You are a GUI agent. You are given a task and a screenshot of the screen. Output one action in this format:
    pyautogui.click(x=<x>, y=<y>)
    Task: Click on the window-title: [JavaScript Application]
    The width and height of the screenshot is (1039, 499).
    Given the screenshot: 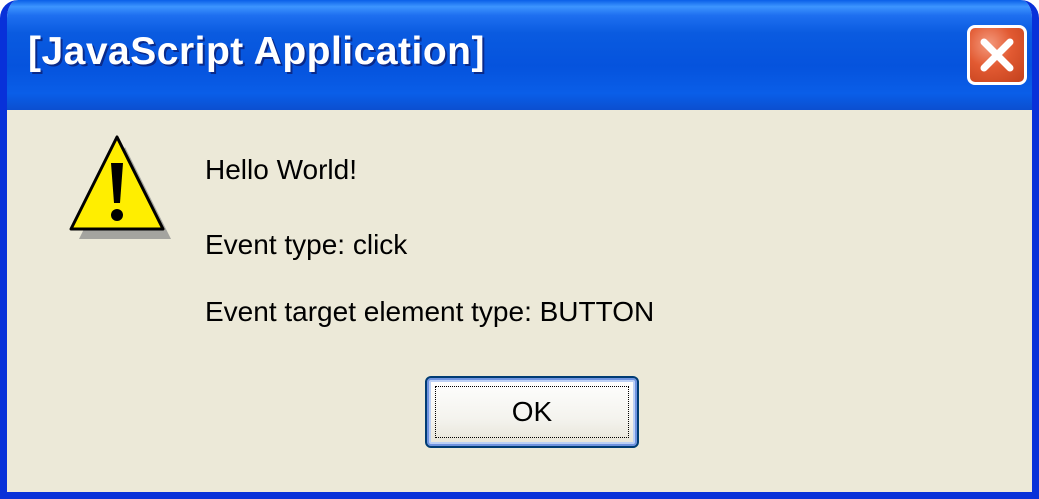 What is the action you would take?
    pyautogui.click(x=256, y=51)
    